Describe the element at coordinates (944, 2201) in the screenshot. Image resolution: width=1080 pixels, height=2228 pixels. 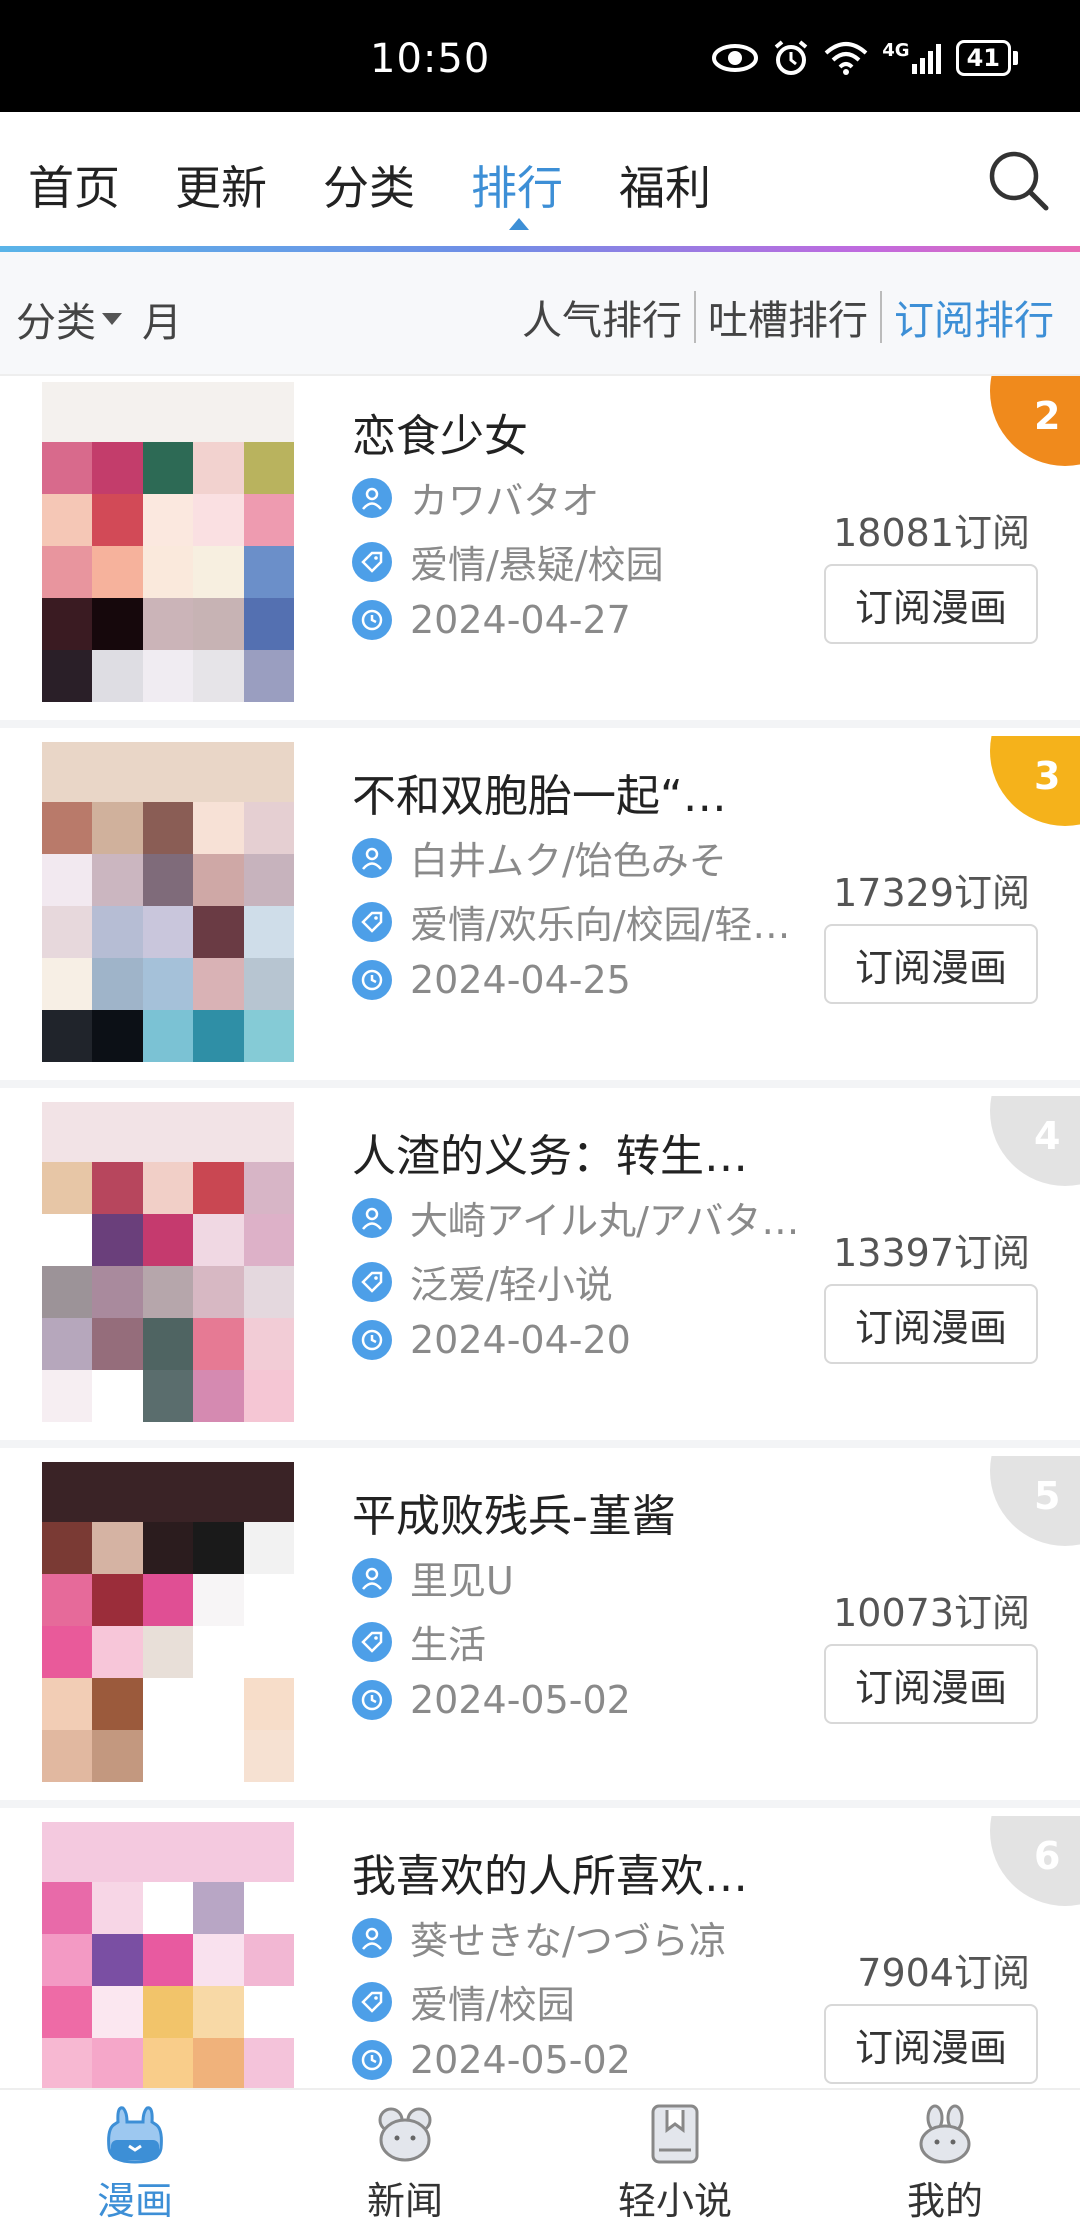
I see `nav-profile-label: 我的` at that location.